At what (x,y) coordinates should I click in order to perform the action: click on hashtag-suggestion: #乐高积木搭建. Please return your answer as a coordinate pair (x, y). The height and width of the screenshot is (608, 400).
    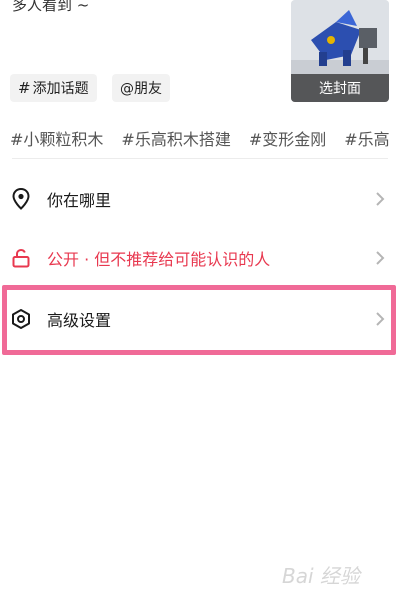
    Looking at the image, I should click on (175, 140).